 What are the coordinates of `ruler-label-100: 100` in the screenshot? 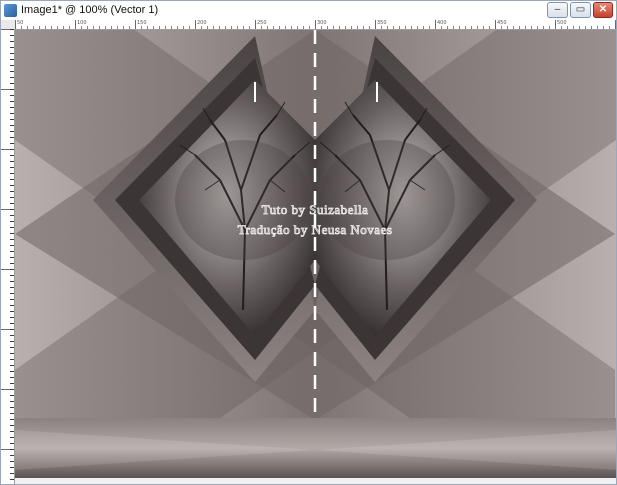 It's located at (82, 23).